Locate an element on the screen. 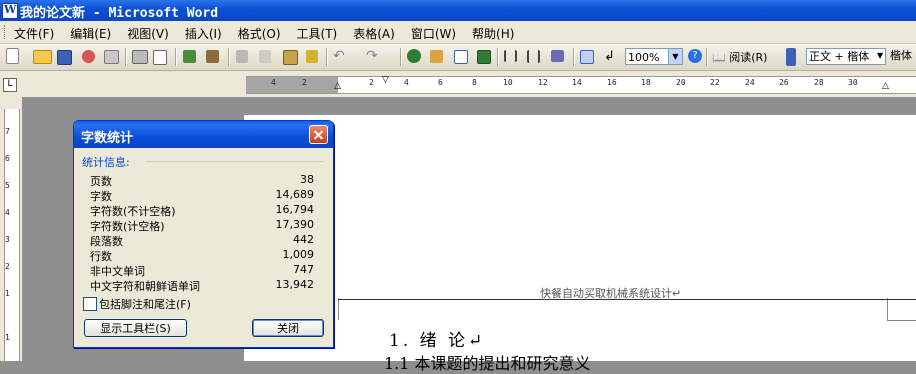  undo-icon: ↶ is located at coordinates (341, 56).